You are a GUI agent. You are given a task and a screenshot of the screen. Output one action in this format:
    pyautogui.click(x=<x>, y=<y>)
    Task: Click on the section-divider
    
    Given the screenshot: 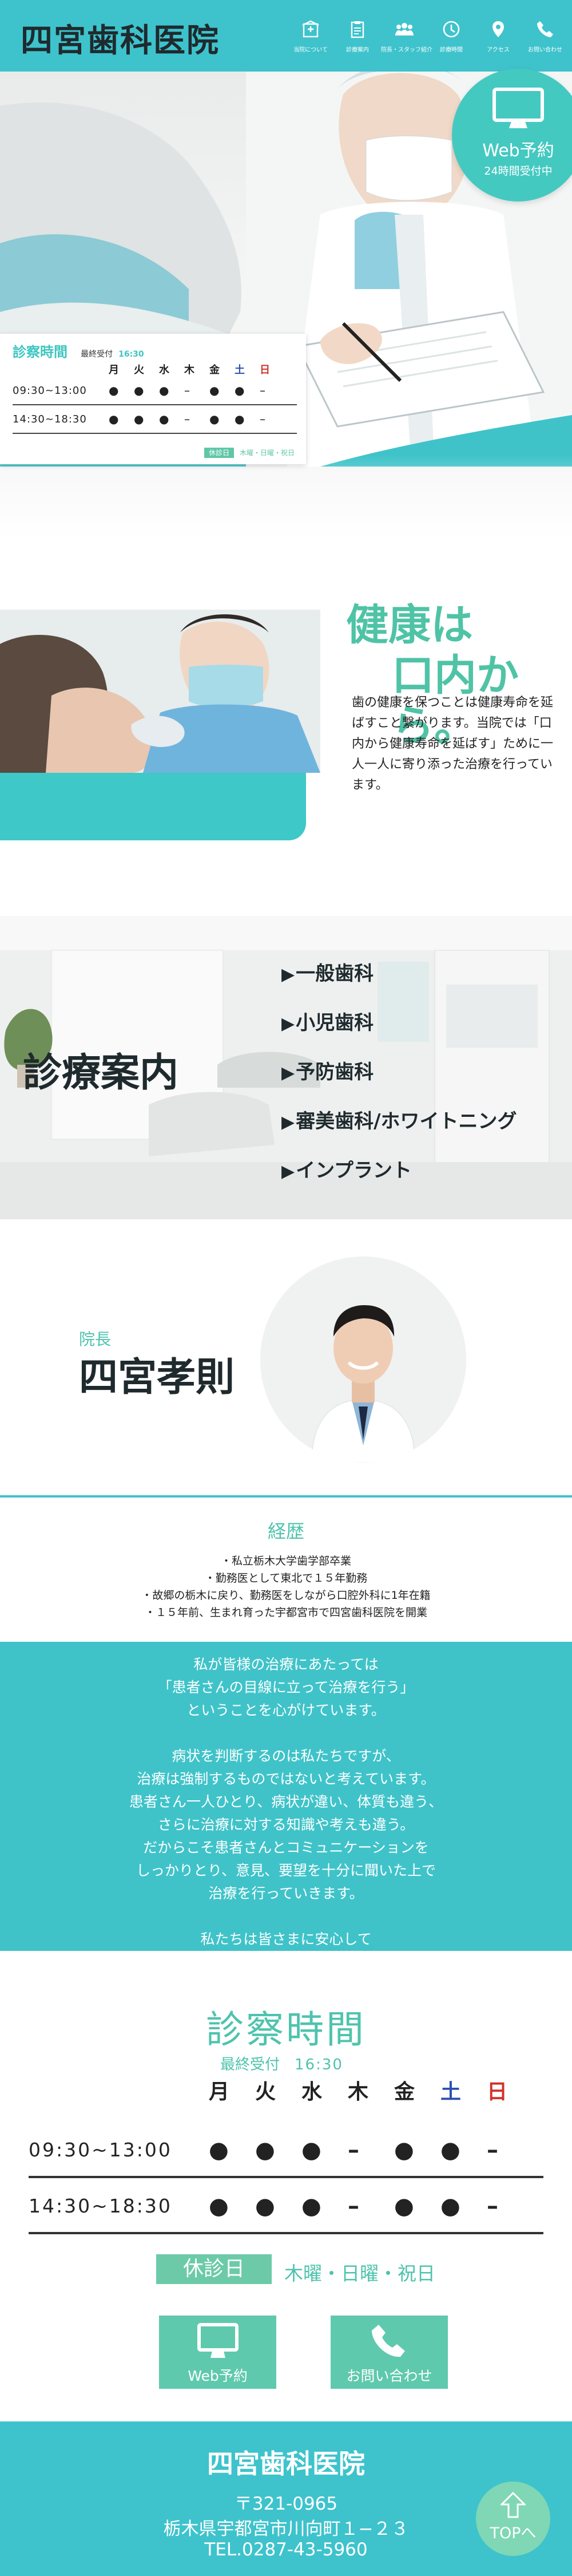 What is the action you would take?
    pyautogui.click(x=286, y=1496)
    